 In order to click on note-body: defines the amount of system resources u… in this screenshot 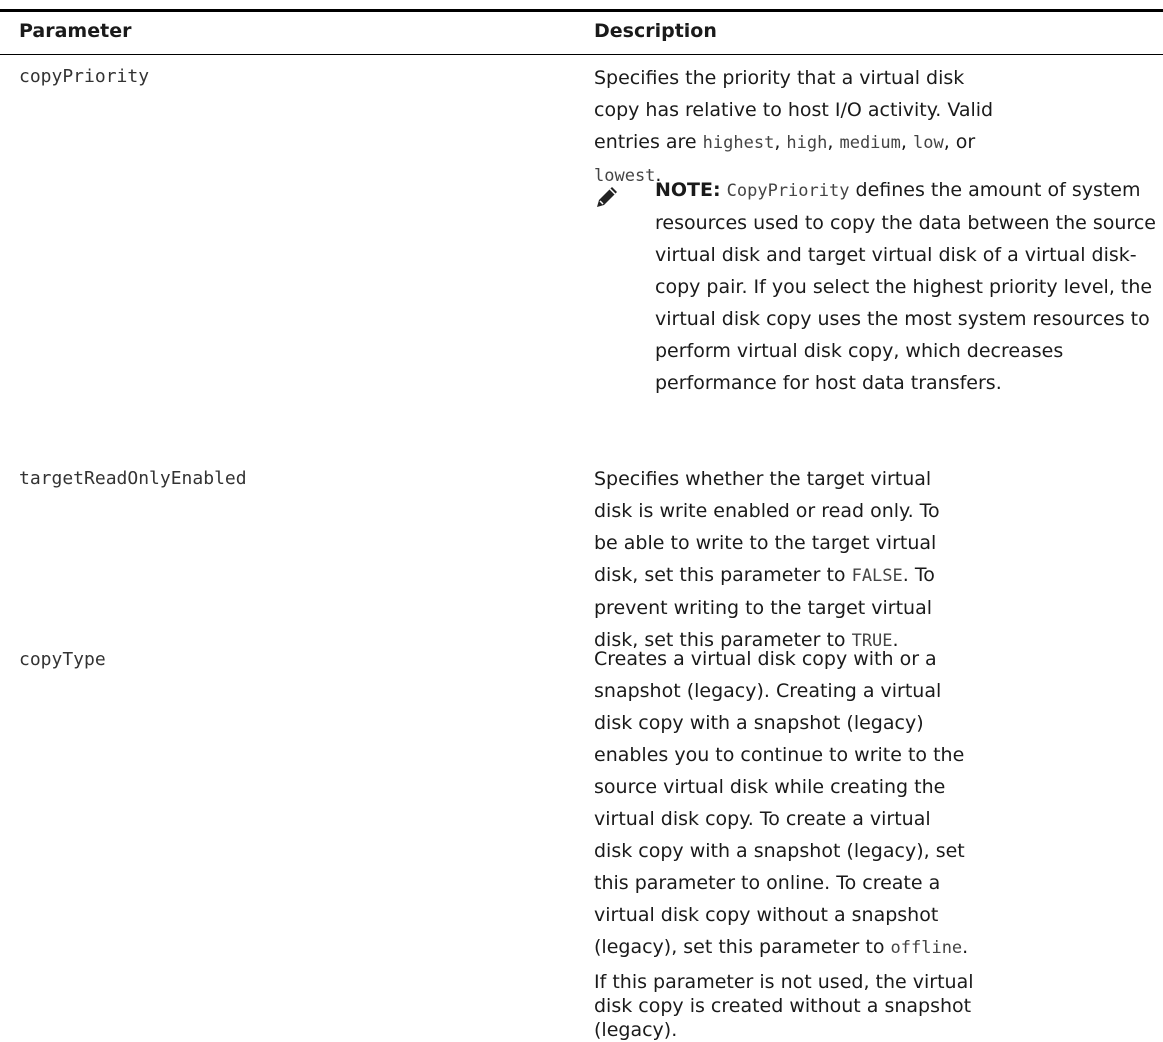, I will do `click(905, 286)`.